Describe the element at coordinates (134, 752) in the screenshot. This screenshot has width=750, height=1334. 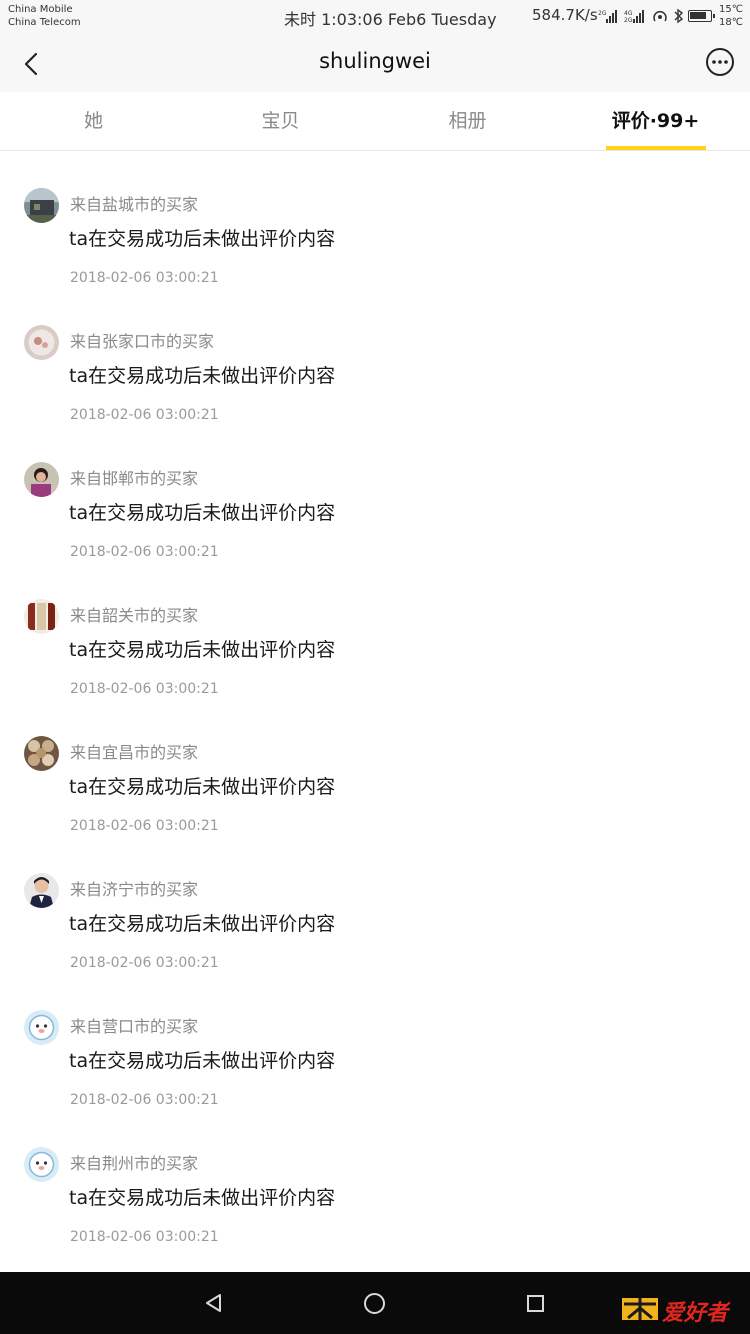
I see `buyer-label: 来自宜昌市的买家` at that location.